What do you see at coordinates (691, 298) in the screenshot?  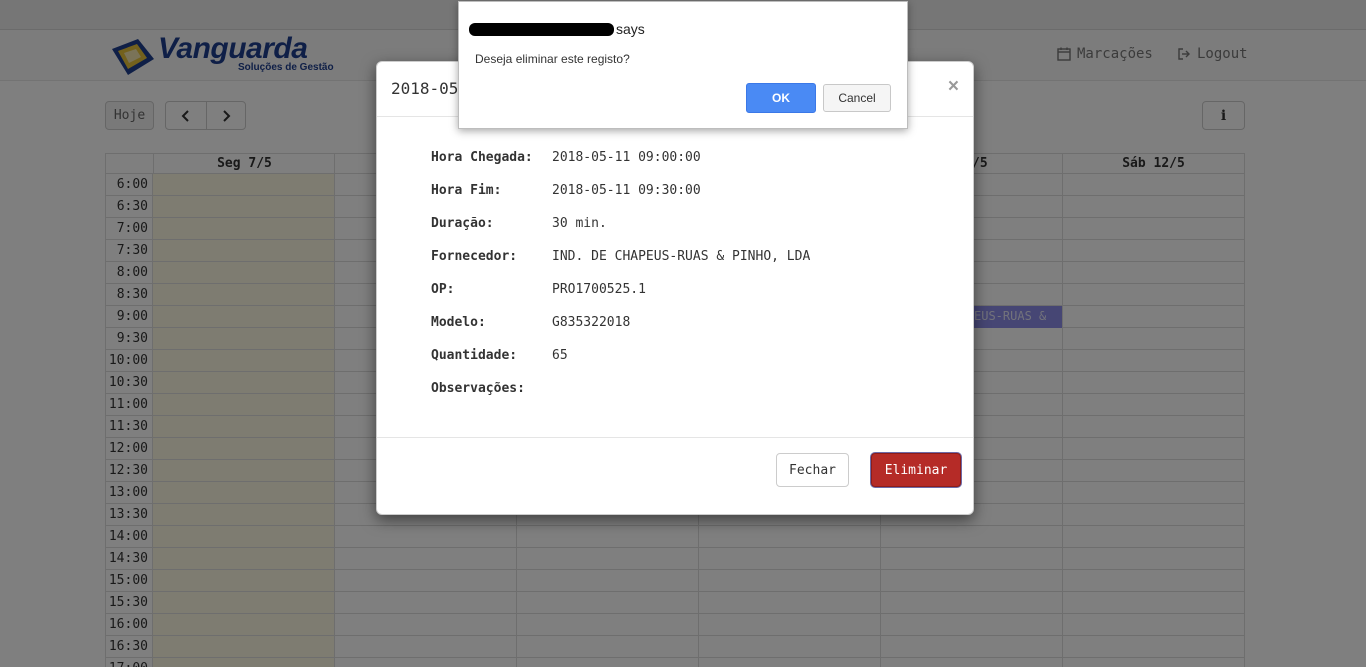 I see `detail-row: OP: PRO1700525.1` at bounding box center [691, 298].